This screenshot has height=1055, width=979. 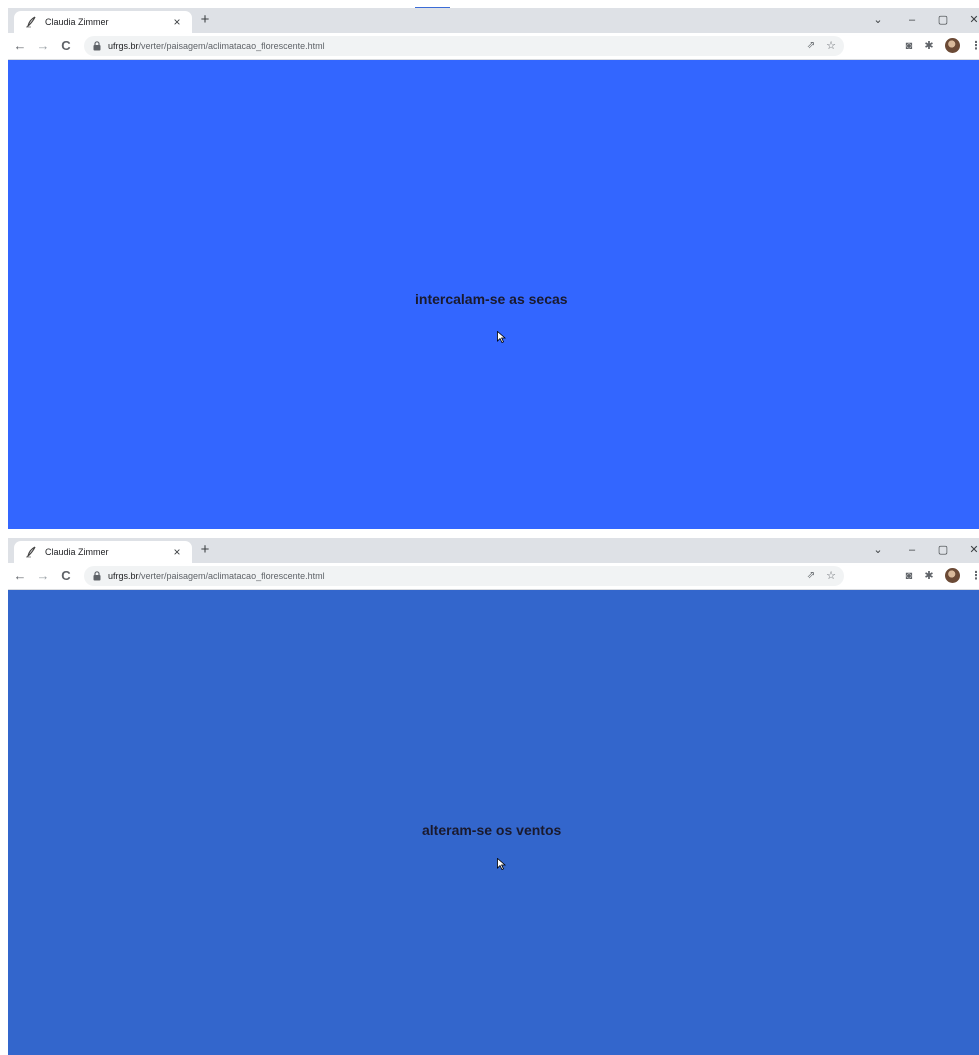 I want to click on top-strip, so click(x=489, y=4).